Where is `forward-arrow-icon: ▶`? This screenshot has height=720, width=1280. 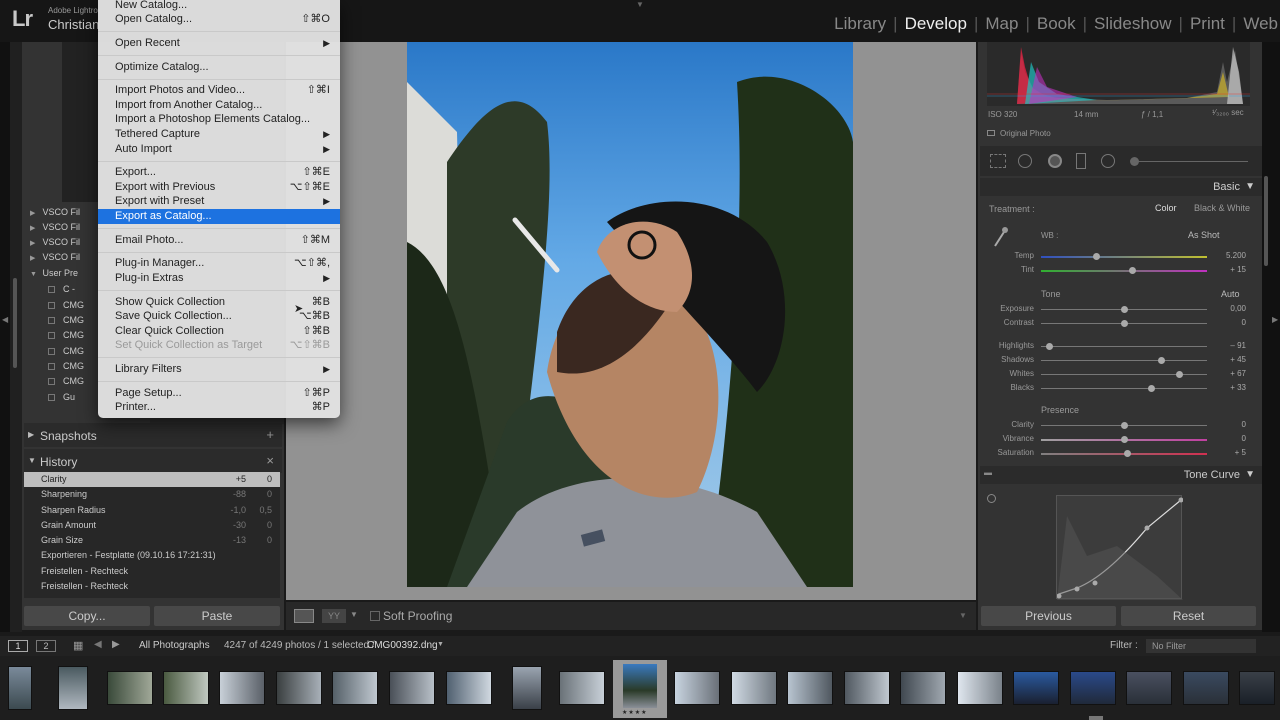
forward-arrow-icon: ▶ is located at coordinates (116, 644).